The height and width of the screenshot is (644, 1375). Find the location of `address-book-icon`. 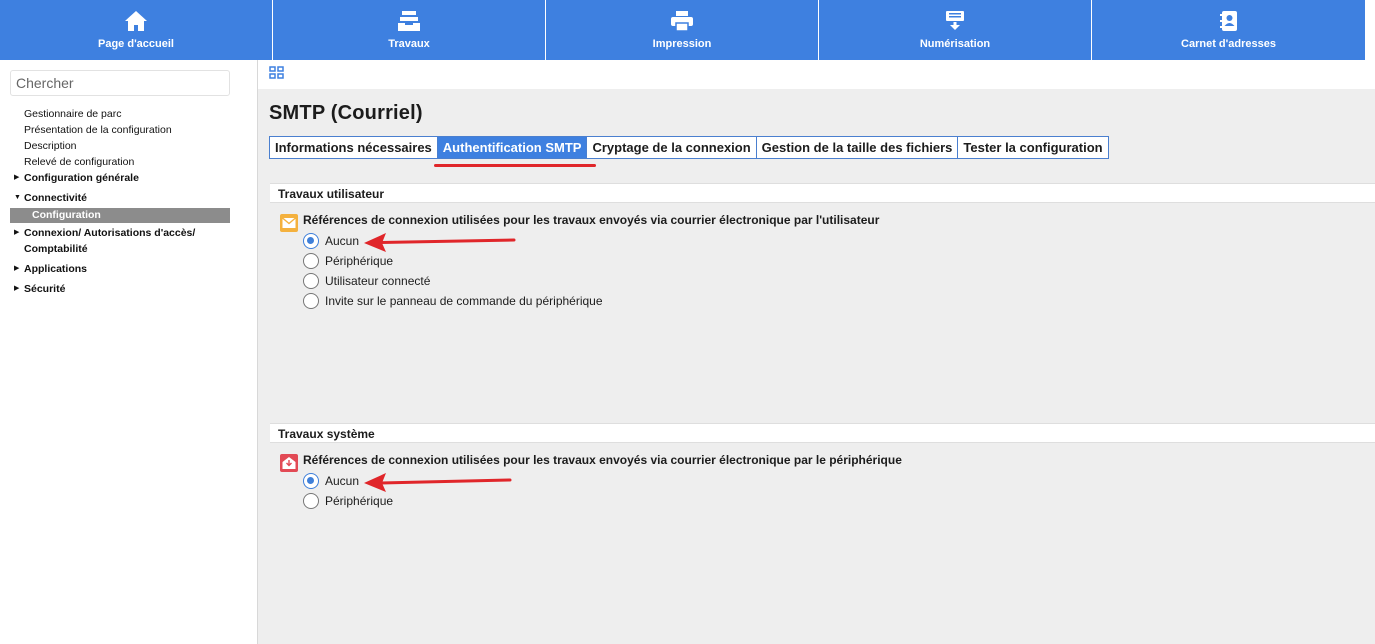

address-book-icon is located at coordinates (1229, 21).